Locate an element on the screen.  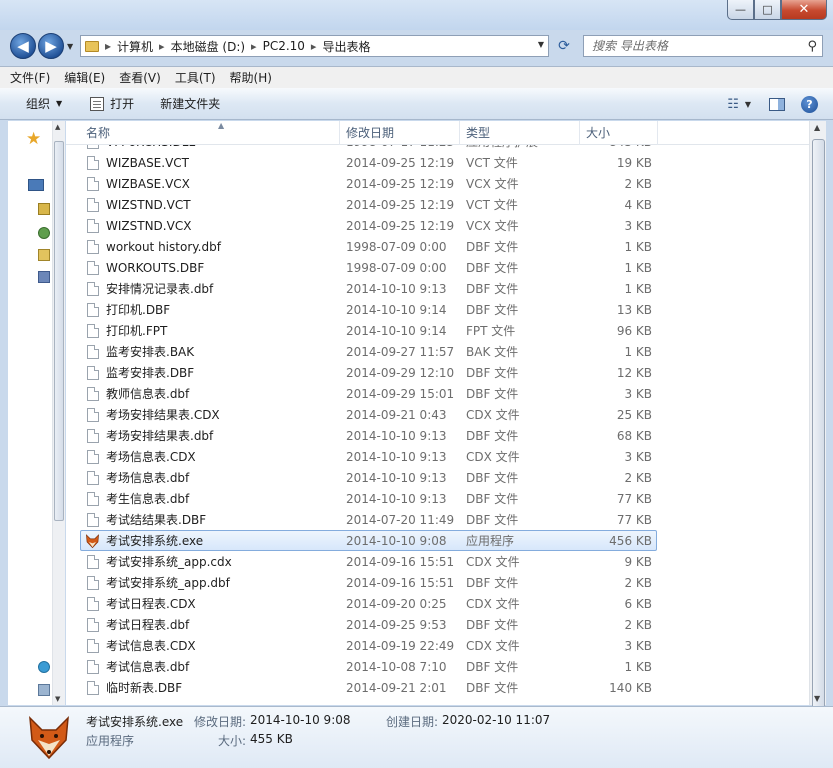
organize-button: 组织 ▼ is located at coordinates (36, 103).